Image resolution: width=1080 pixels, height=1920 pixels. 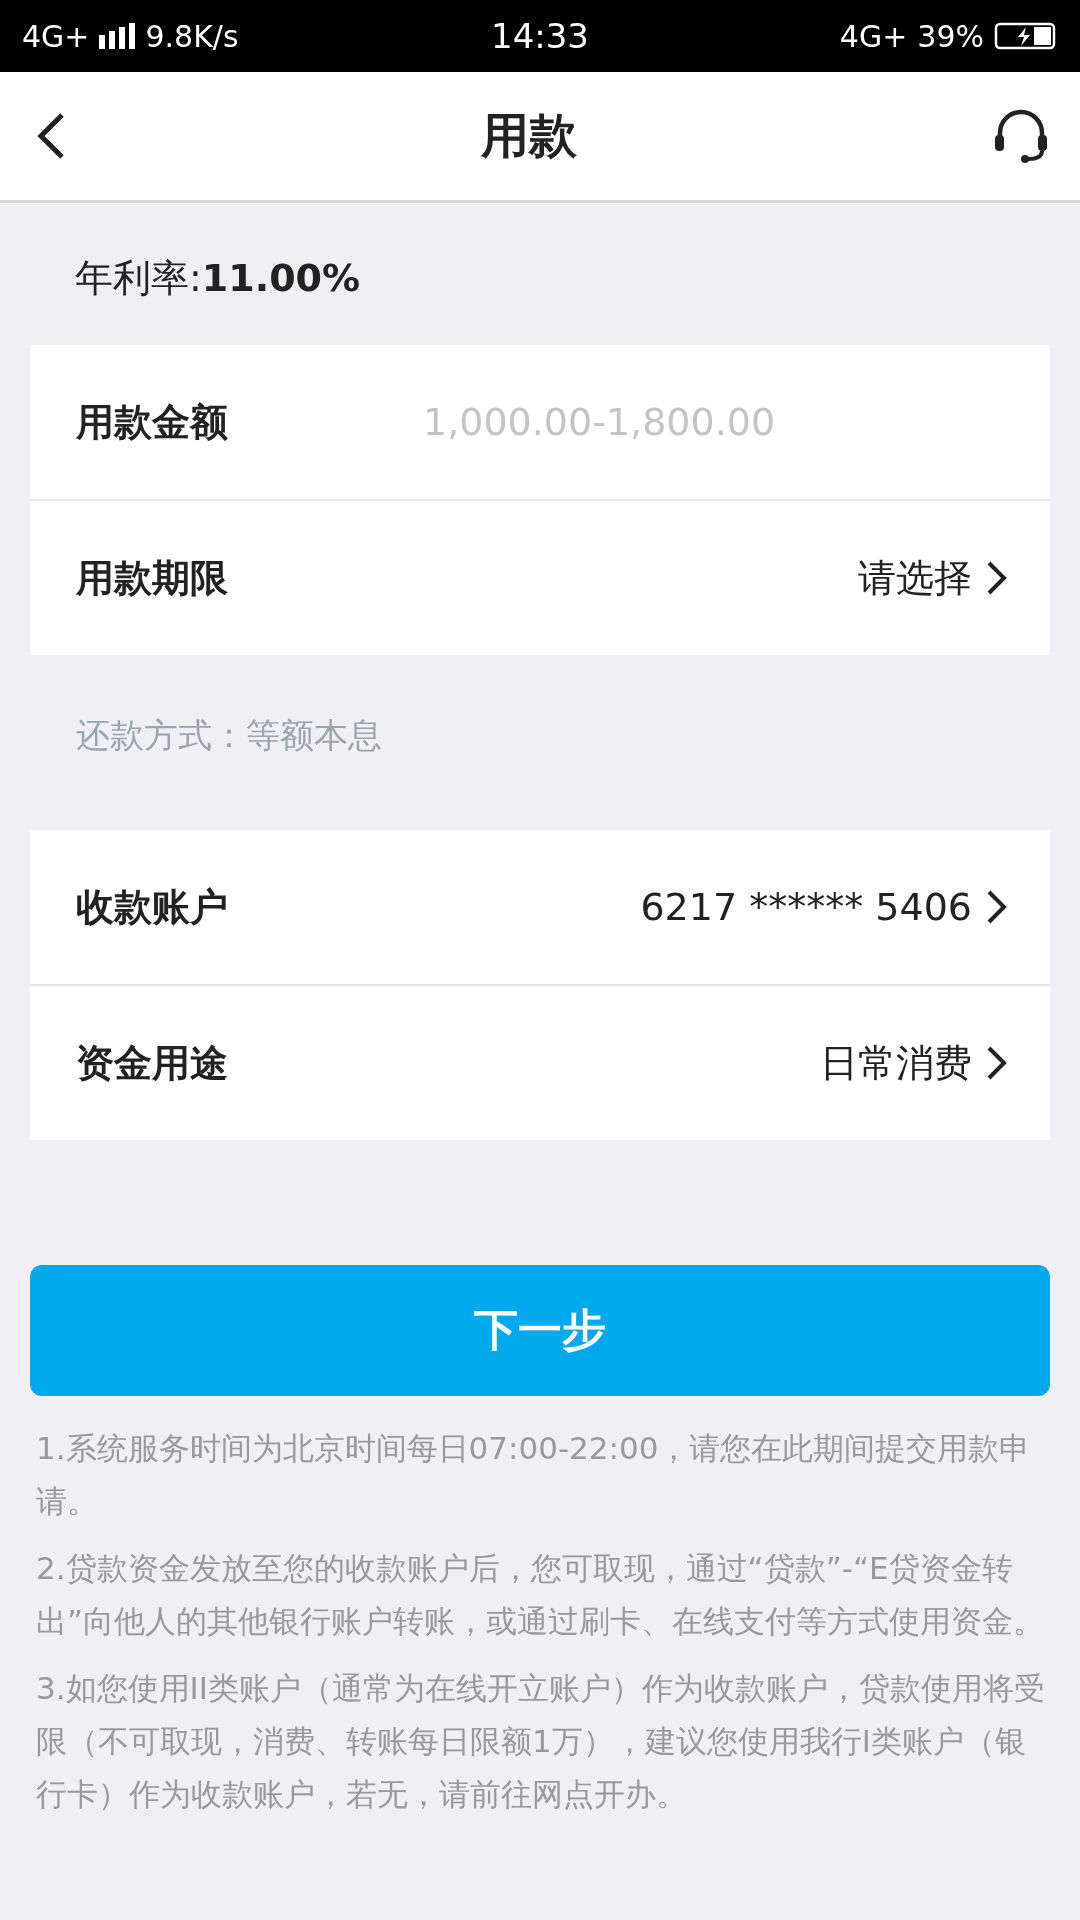 I want to click on field-label: 用款期限, so click(x=152, y=578).